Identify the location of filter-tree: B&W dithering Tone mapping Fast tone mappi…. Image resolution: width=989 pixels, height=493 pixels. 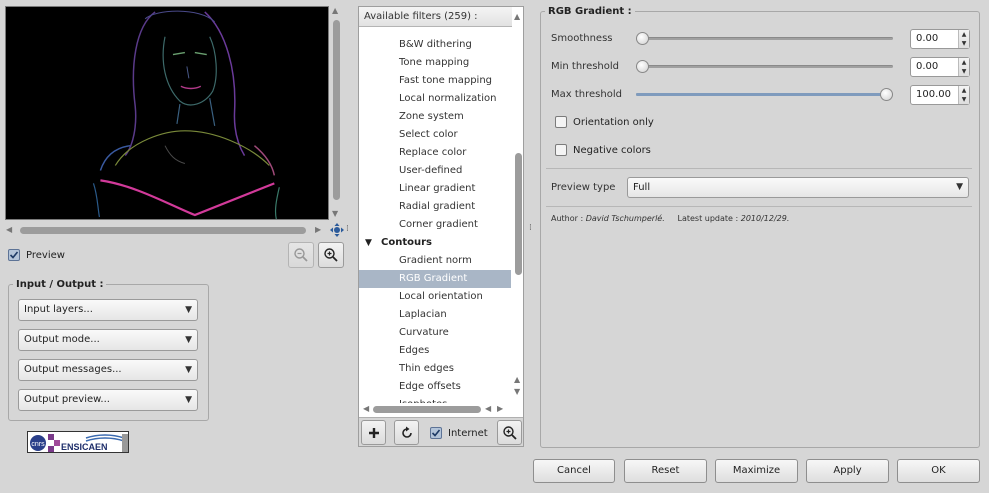
(436, 218).